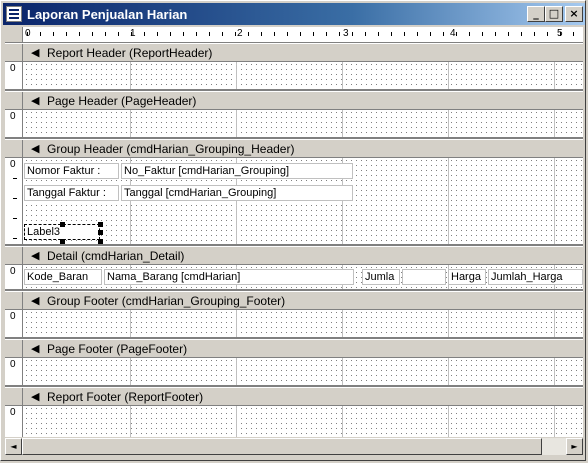  Describe the element at coordinates (554, 14) in the screenshot. I see `maximize-button: □` at that location.